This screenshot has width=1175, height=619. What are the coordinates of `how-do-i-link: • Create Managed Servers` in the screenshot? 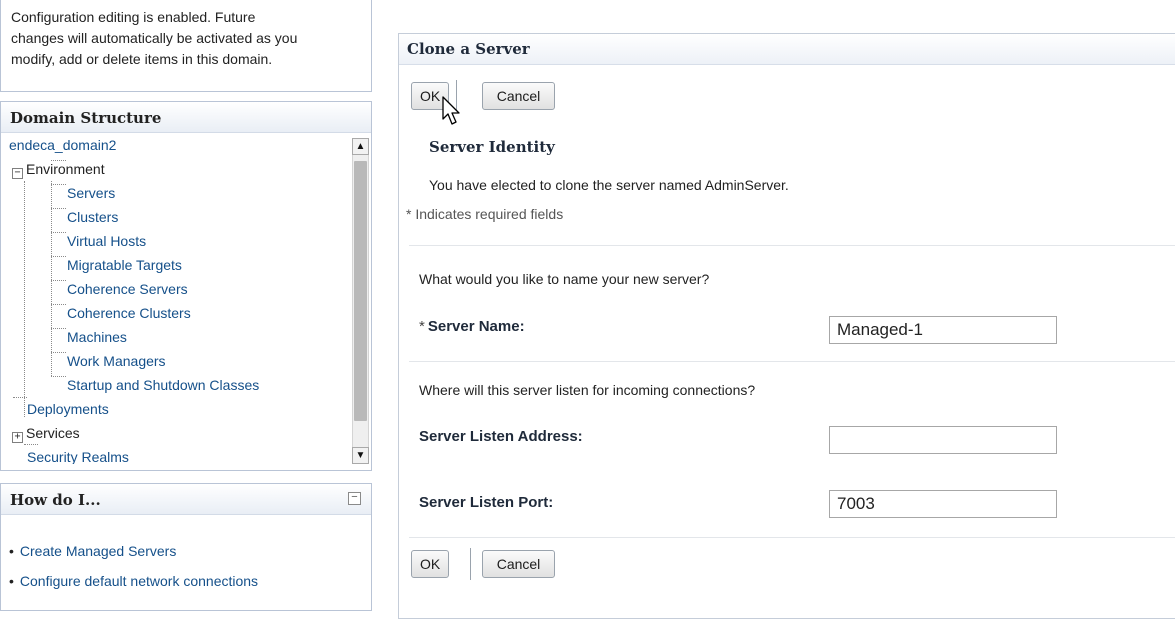 It's located at (92, 551).